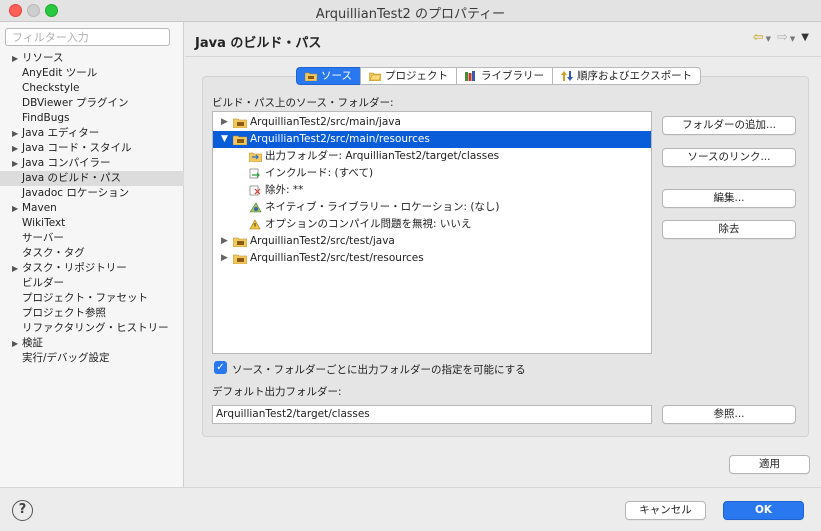 The width and height of the screenshot is (821, 531). Describe the element at coordinates (626, 76) in the screenshot. I see `tab-order-export: 順序およびエクスポート` at that location.